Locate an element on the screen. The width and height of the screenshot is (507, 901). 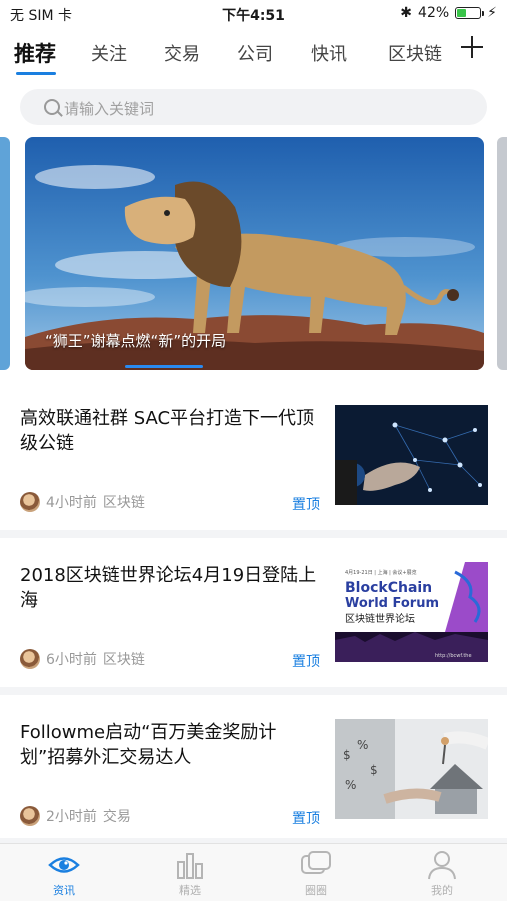
bluetooth-icon: ✱ is located at coordinates (406, 13).